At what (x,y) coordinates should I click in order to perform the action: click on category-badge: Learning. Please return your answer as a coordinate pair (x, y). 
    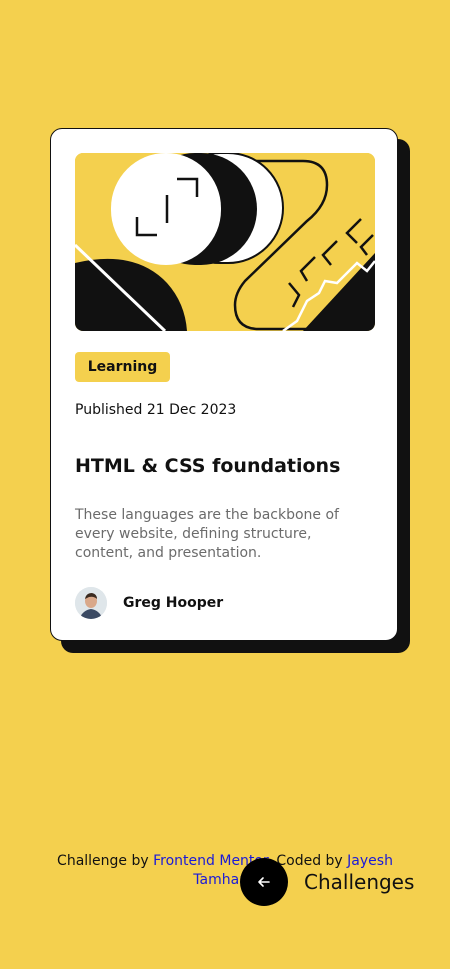
    Looking at the image, I should click on (122, 367).